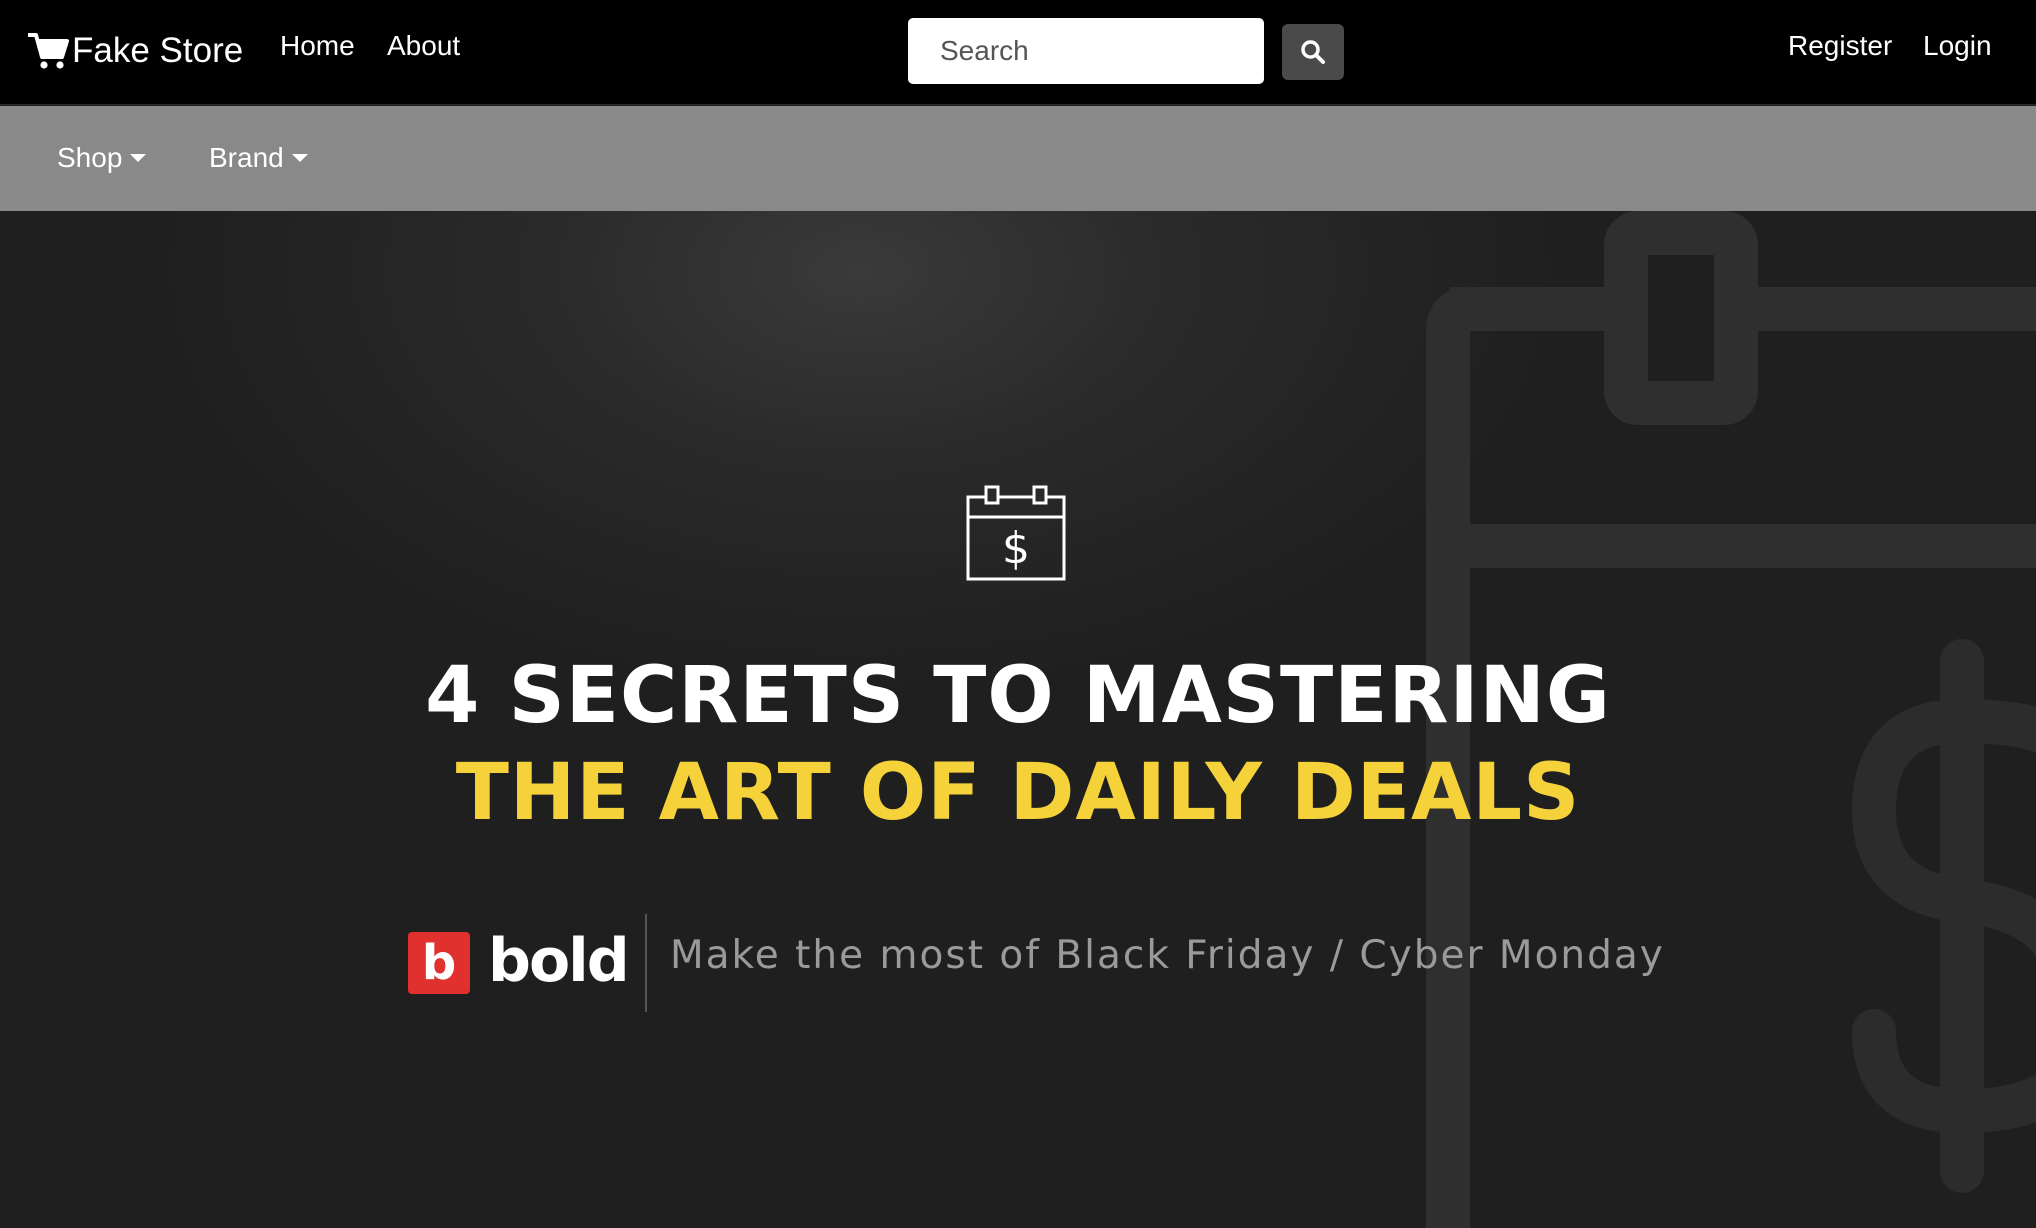 The height and width of the screenshot is (1228, 2036). I want to click on brand-dropdown: Brand, so click(258, 158).